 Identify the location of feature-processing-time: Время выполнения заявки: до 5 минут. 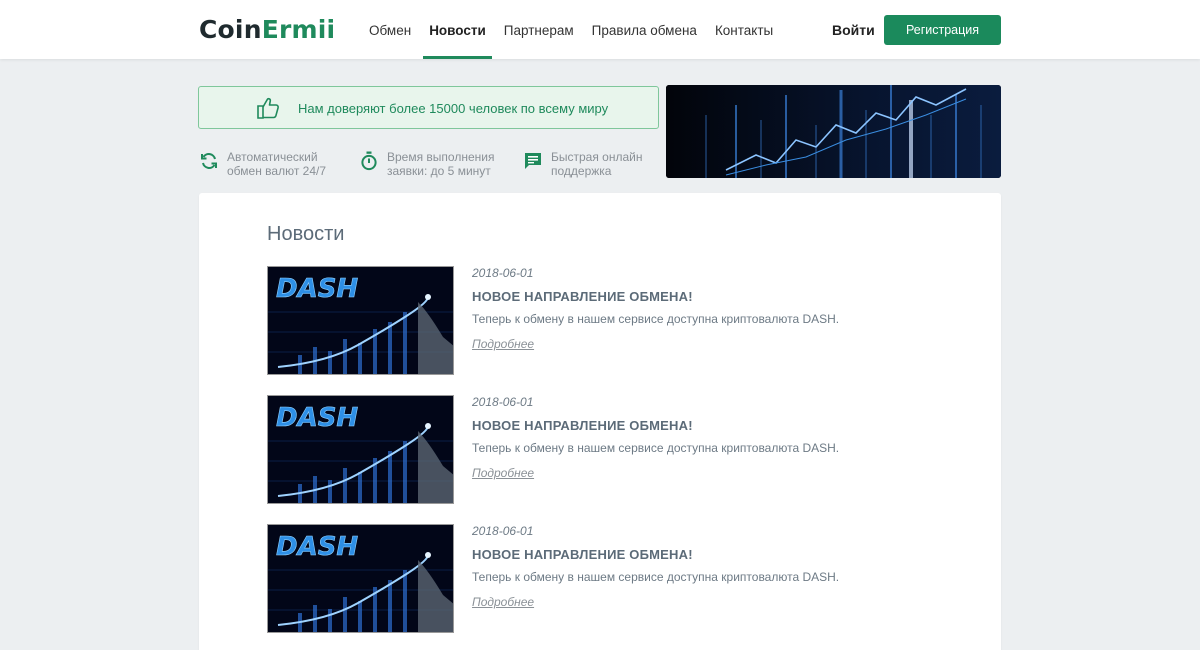
(426, 164).